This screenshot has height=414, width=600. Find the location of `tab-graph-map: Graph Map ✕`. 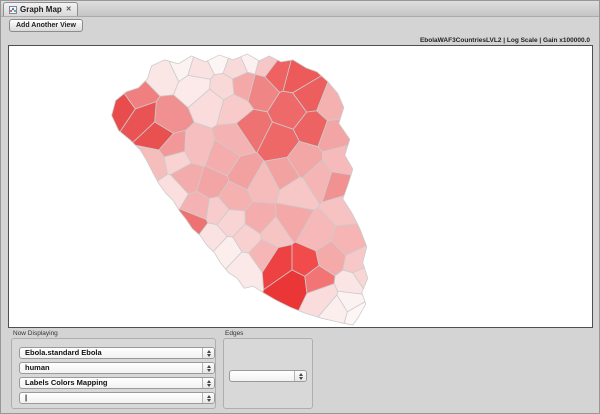

tab-graph-map: Graph Map ✕ is located at coordinates (40, 9).